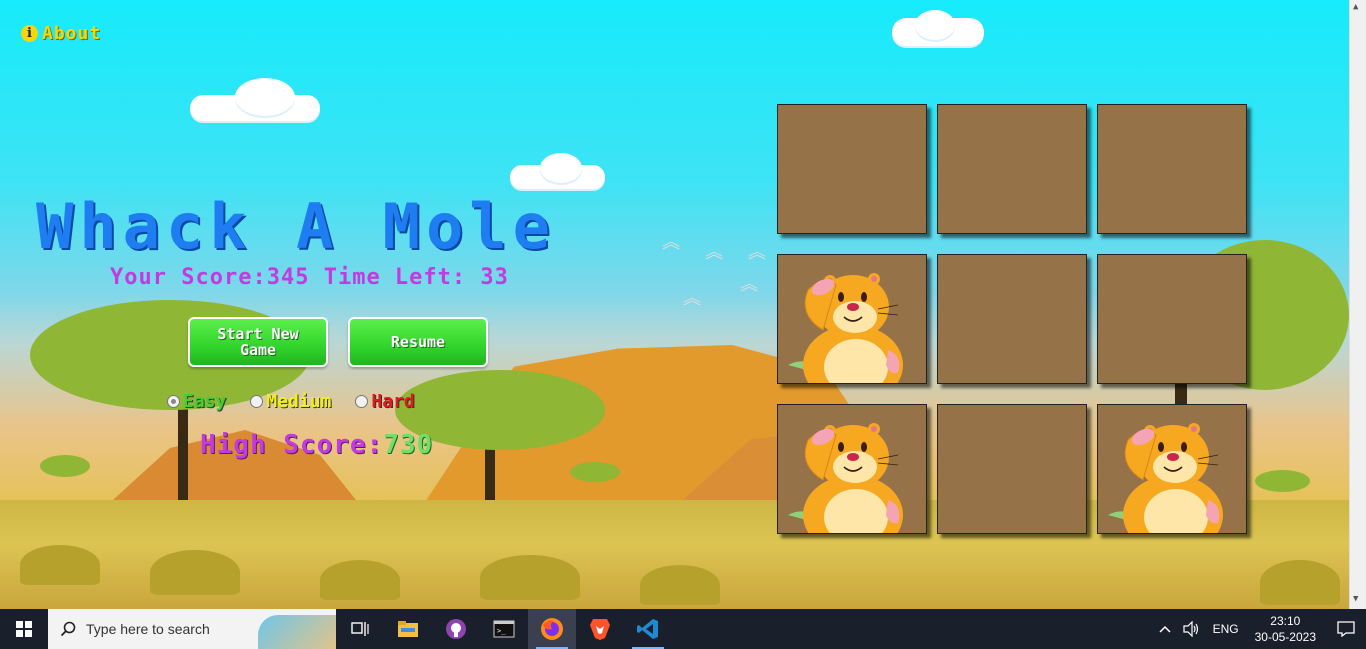 The width and height of the screenshot is (1366, 649). Describe the element at coordinates (456, 629) in the screenshot. I see `github-desktop-icon` at that location.